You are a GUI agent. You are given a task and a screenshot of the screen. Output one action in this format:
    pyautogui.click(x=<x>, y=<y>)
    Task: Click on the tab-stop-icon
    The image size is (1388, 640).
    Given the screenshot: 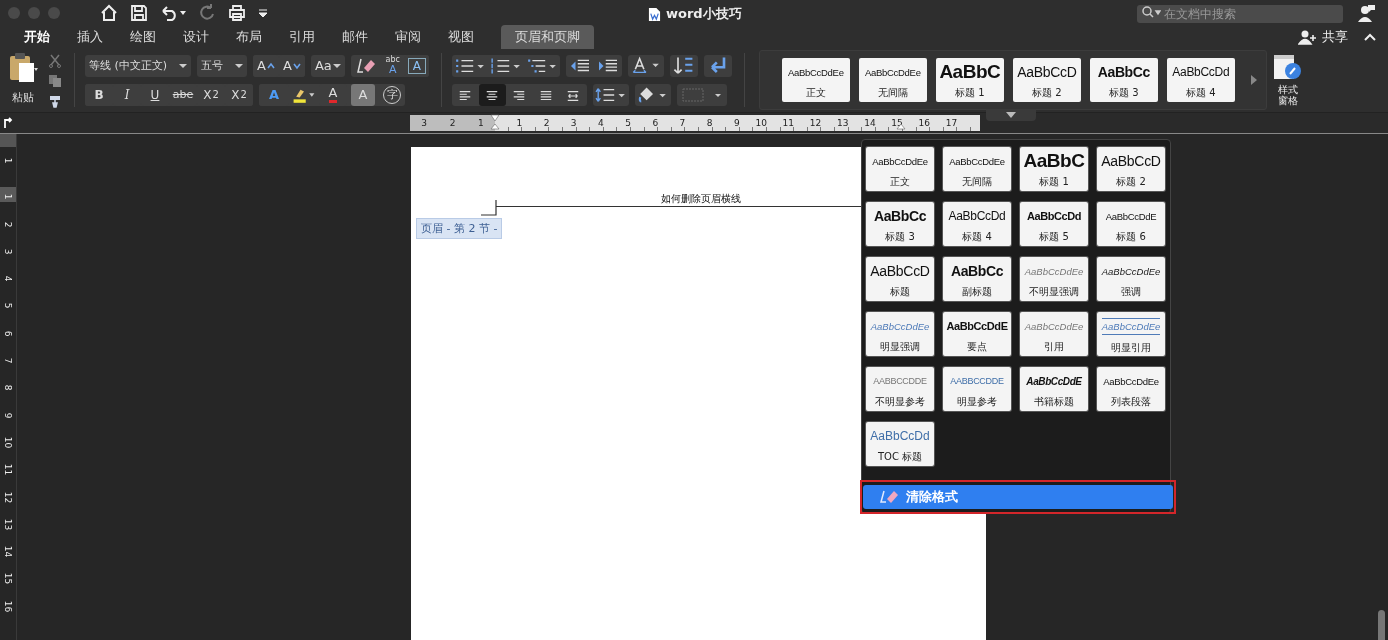 What is the action you would take?
    pyautogui.click(x=8, y=123)
    